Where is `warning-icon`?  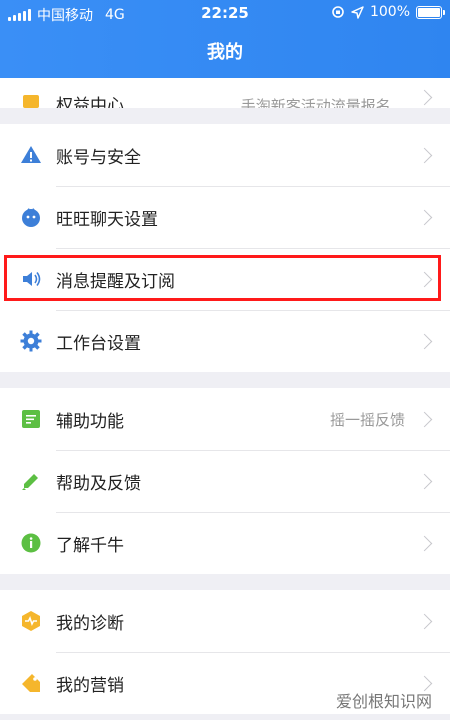 warning-icon is located at coordinates (31, 155).